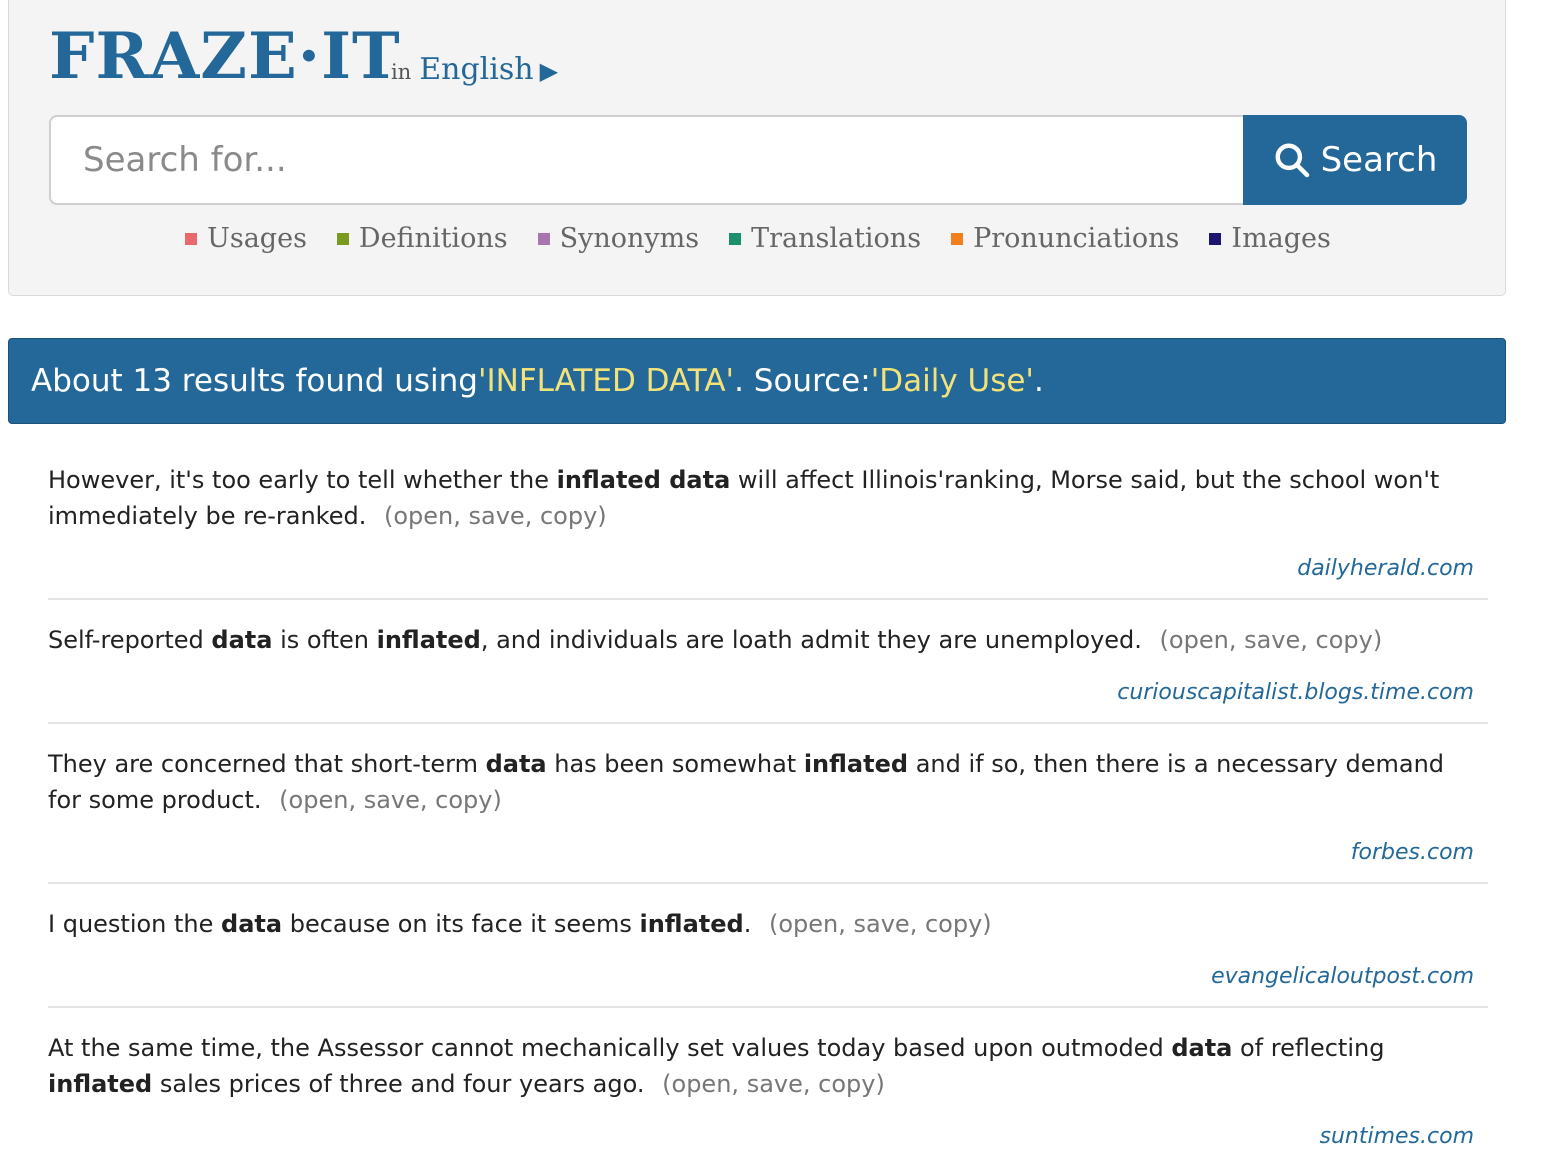 The image size is (1560, 1166). What do you see at coordinates (1397, 1136) in the screenshot?
I see `source-link: suntimes.com` at bounding box center [1397, 1136].